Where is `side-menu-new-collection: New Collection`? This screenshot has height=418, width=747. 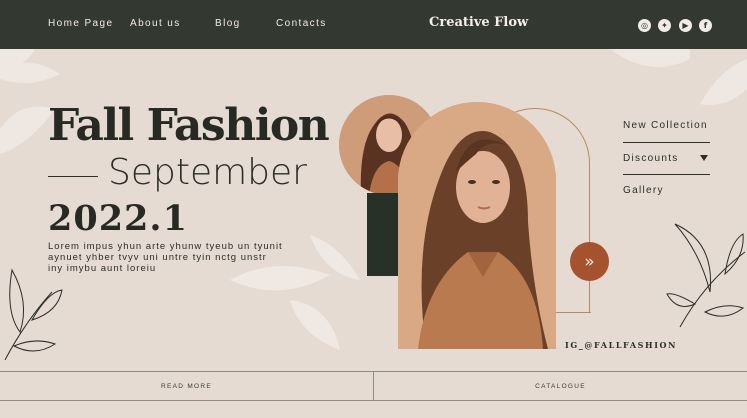
side-menu-new-collection: New Collection is located at coordinates (665, 125).